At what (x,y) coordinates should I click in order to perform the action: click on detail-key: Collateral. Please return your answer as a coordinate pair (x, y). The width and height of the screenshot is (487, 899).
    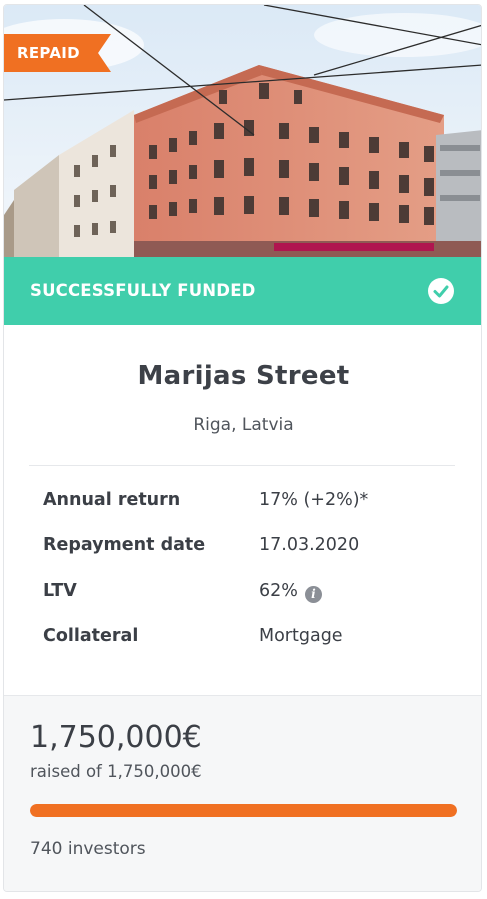
    Looking at the image, I should click on (91, 636).